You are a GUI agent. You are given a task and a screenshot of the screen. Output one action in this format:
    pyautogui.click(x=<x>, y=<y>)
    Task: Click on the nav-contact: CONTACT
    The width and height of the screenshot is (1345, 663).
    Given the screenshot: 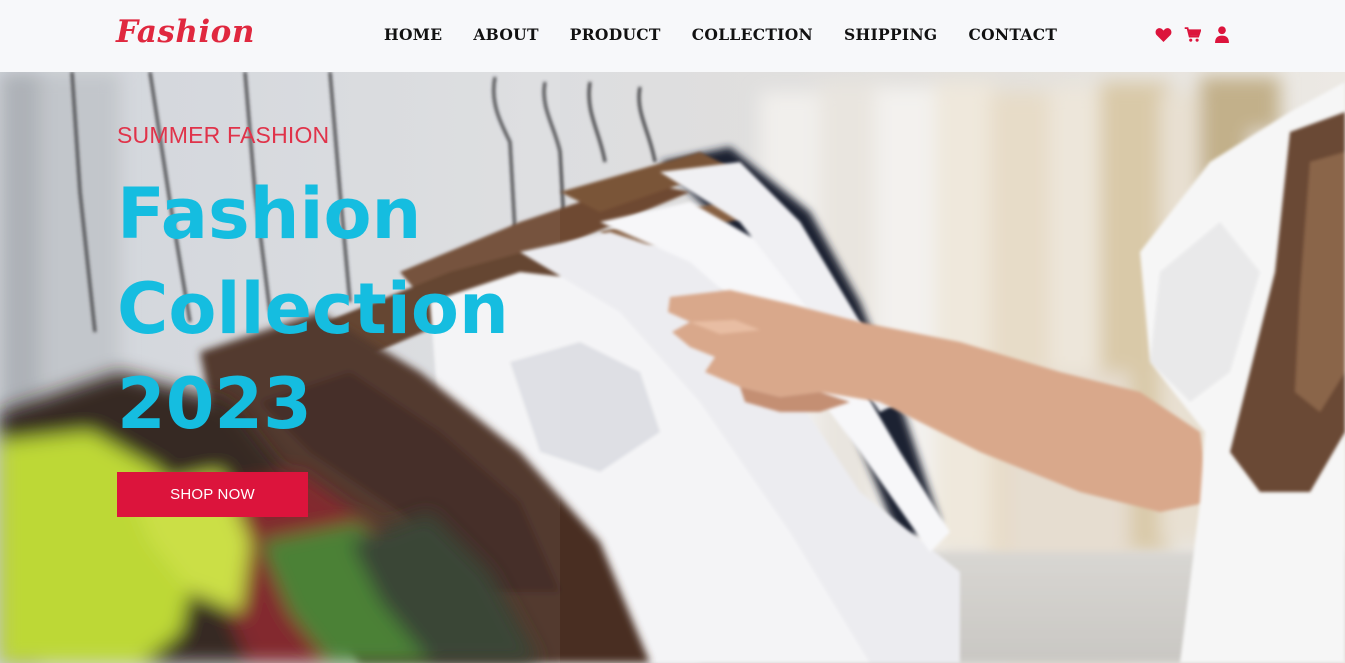 What is the action you would take?
    pyautogui.click(x=1012, y=34)
    